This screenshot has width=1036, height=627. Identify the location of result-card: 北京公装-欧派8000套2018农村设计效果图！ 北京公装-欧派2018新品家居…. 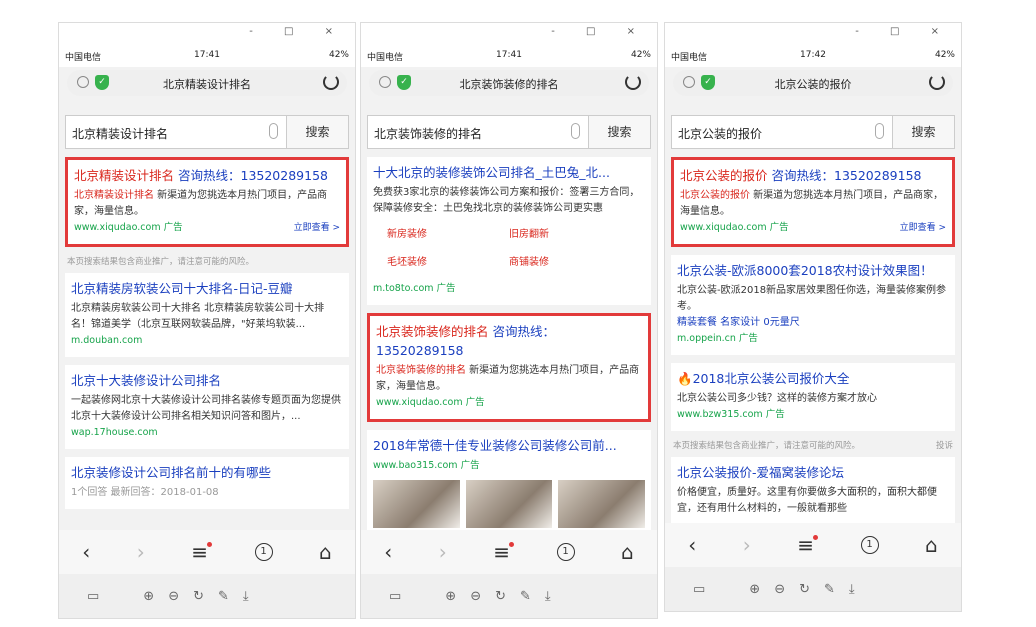
(813, 305).